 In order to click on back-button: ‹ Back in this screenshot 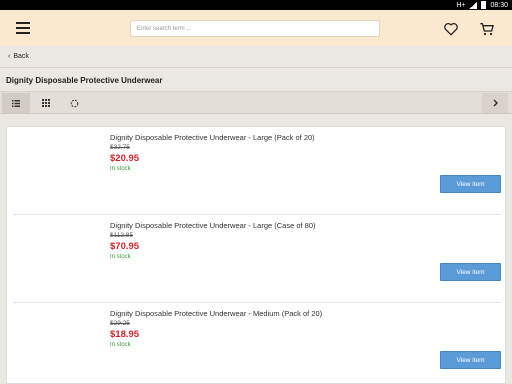, I will do `click(18, 56)`.